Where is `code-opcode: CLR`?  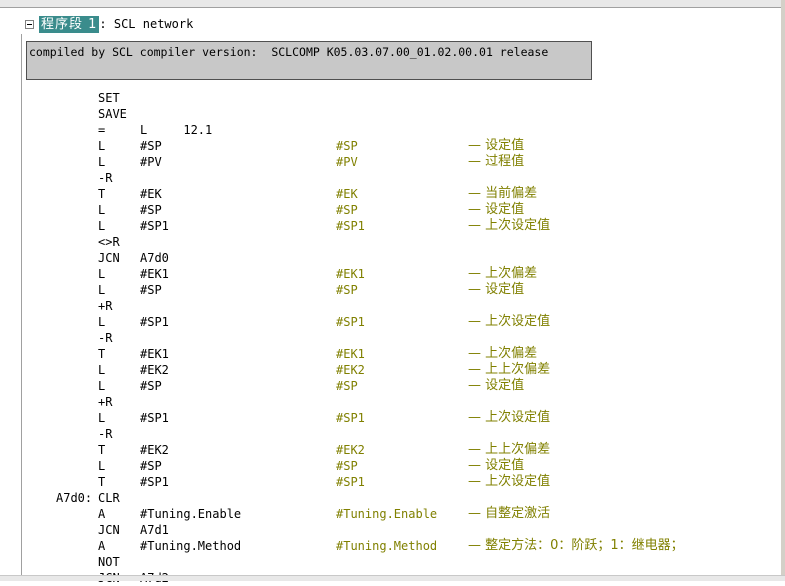
code-opcode: CLR is located at coordinates (109, 498).